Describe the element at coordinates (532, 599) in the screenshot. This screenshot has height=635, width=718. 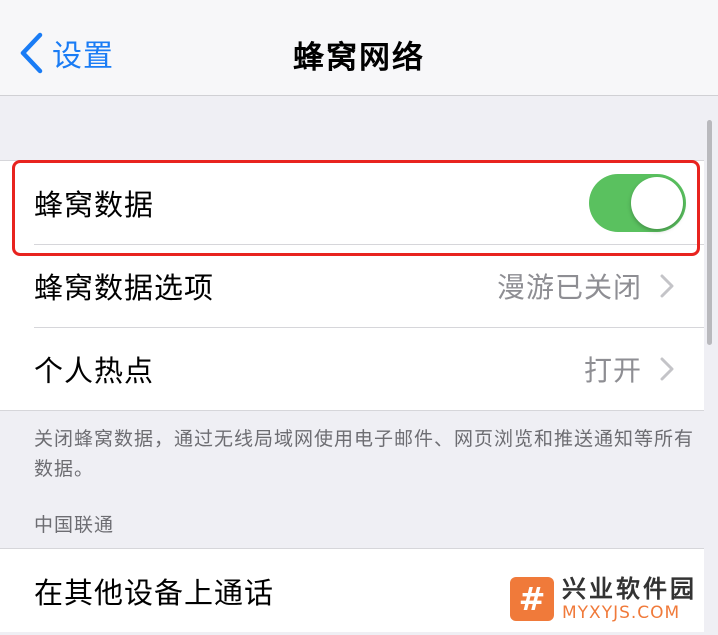
I see `watermark-logo: #` at that location.